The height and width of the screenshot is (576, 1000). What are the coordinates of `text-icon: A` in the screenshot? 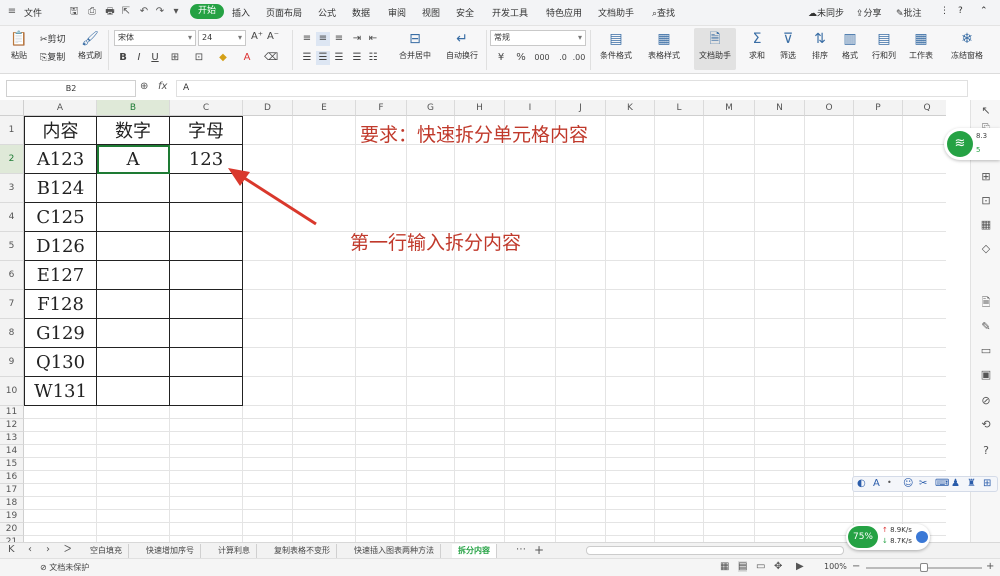 It's located at (876, 483).